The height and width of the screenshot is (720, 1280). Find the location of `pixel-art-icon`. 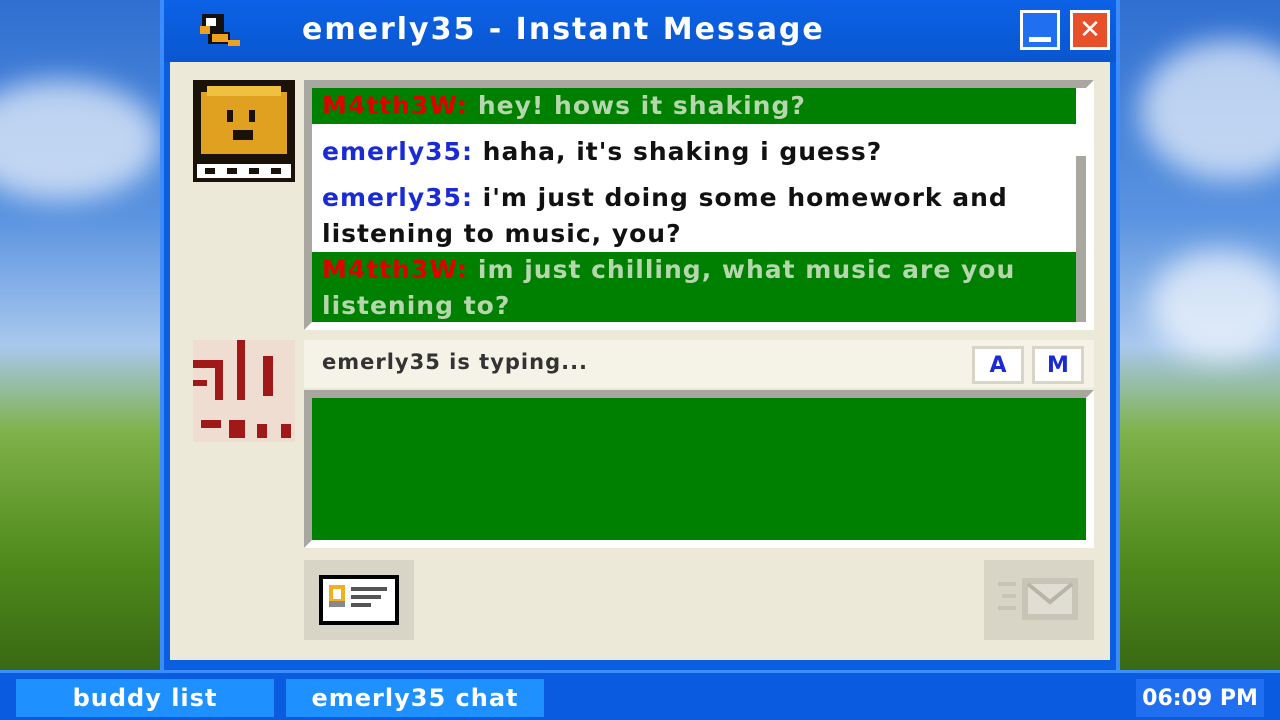

pixel-art-icon is located at coordinates (242, 389).